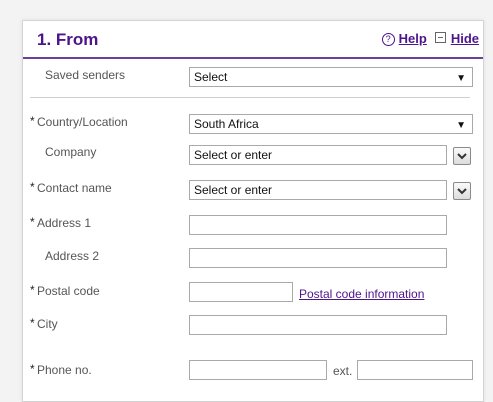 This screenshot has width=493, height=402. What do you see at coordinates (233, 190) in the screenshot?
I see `contact-name-placeholder: Select or enter` at bounding box center [233, 190].